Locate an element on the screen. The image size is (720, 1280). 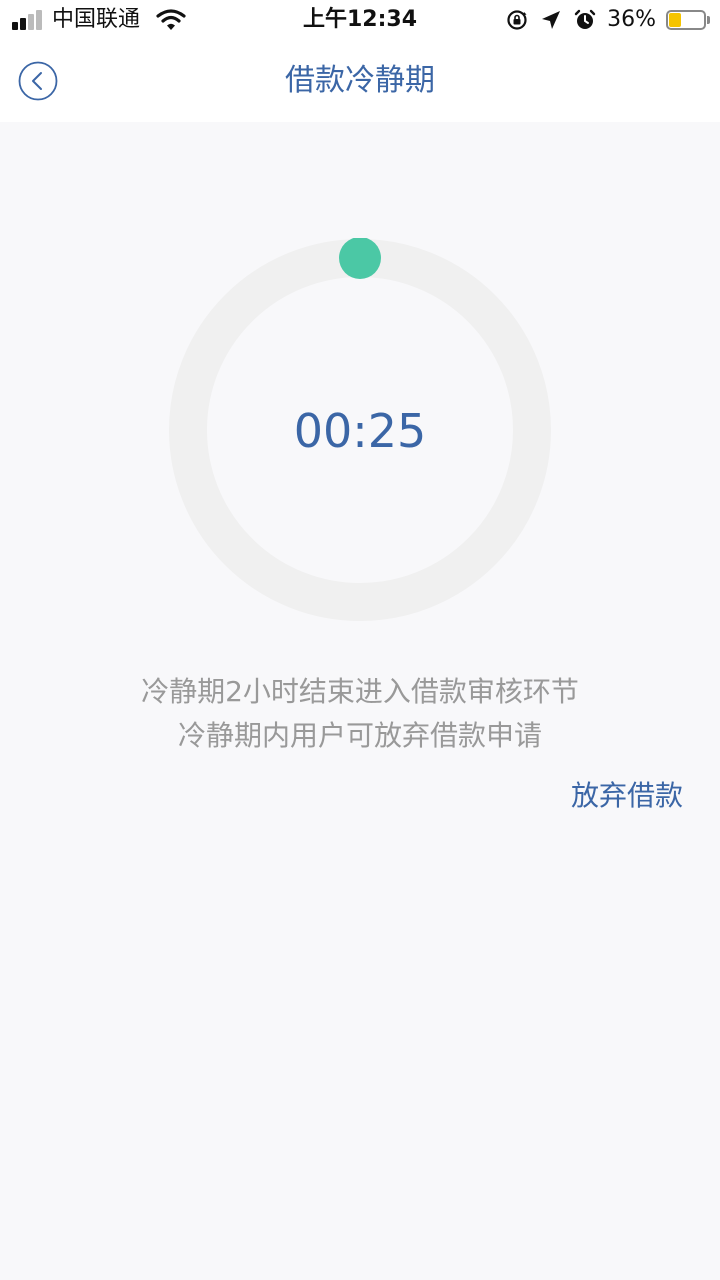
location-icon is located at coordinates (551, 20).